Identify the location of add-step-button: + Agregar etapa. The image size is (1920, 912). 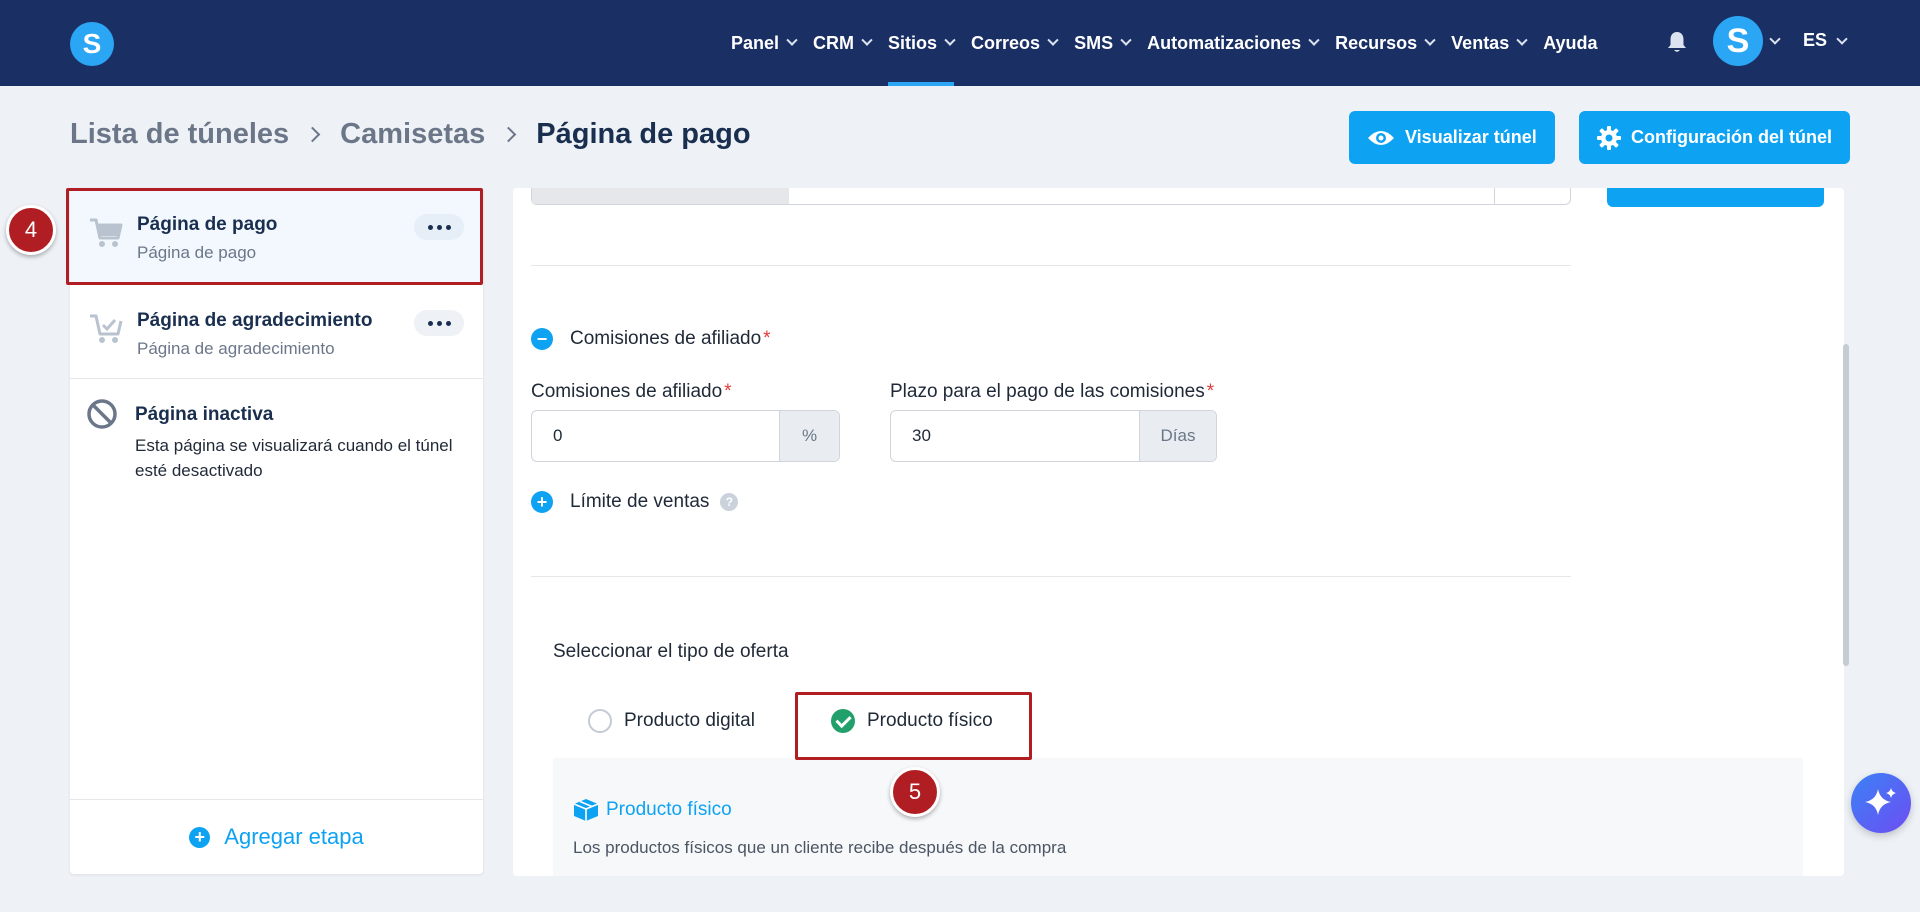
(276, 836).